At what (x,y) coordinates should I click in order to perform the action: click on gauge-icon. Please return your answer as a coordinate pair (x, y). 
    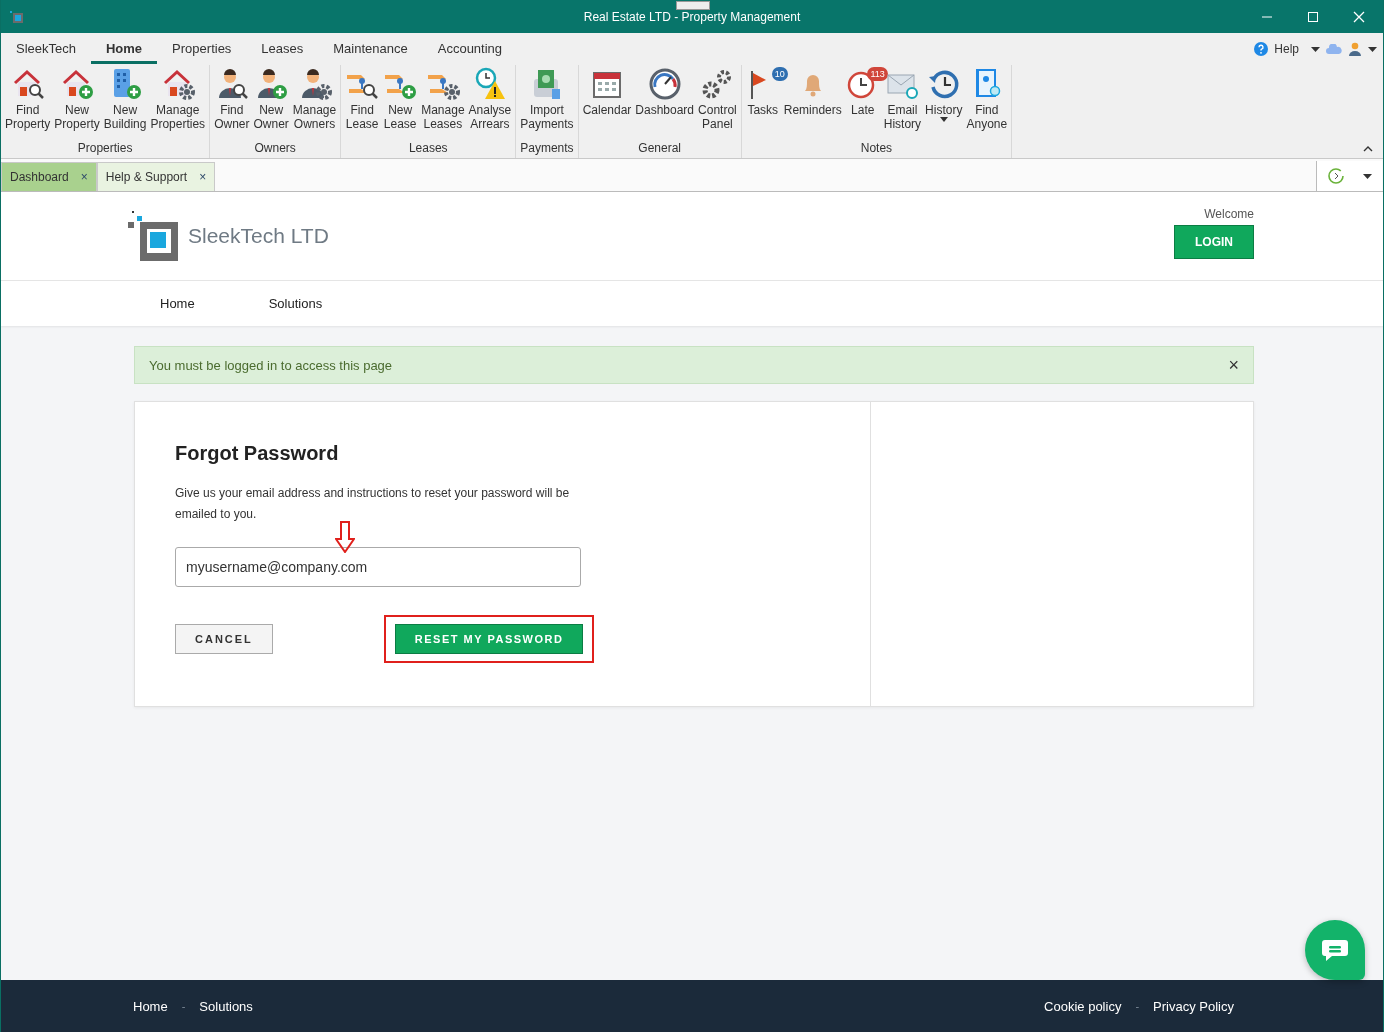
    Looking at the image, I should click on (664, 84).